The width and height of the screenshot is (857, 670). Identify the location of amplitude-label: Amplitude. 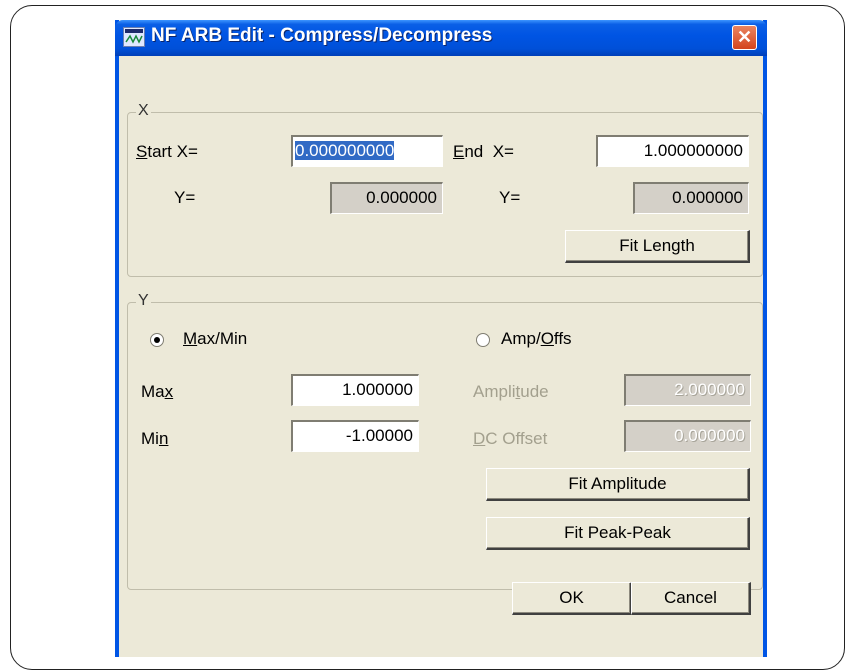
(511, 391).